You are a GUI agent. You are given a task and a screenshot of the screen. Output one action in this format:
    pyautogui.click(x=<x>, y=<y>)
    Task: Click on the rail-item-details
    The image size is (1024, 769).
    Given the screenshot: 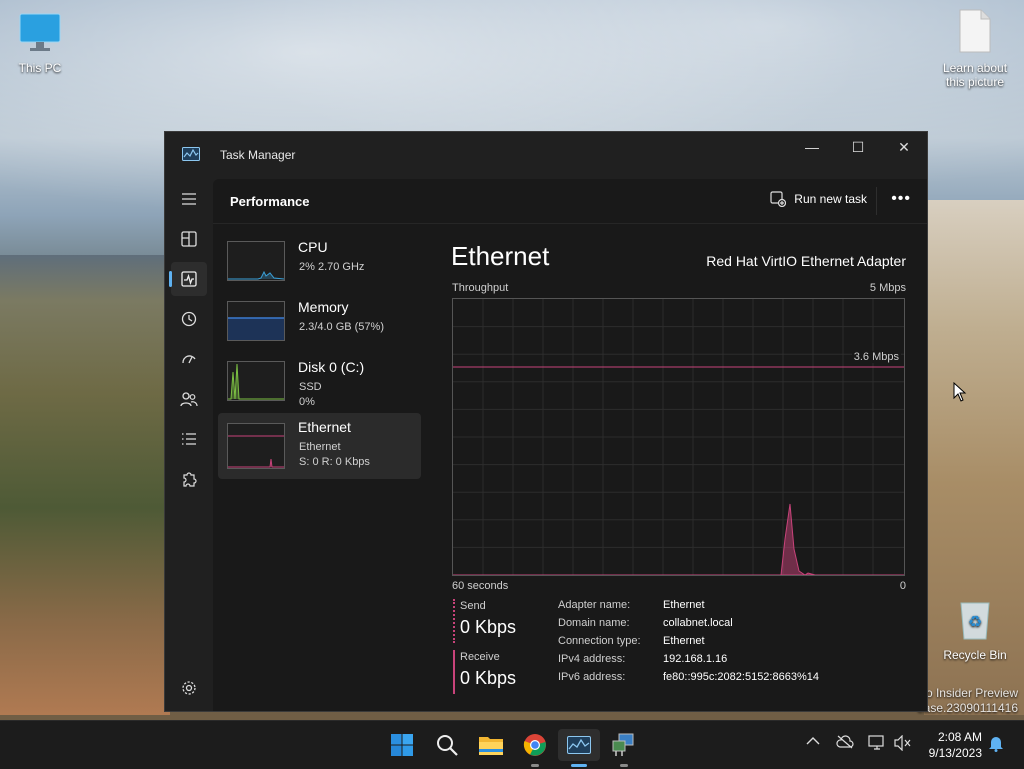 What is the action you would take?
    pyautogui.click(x=189, y=439)
    